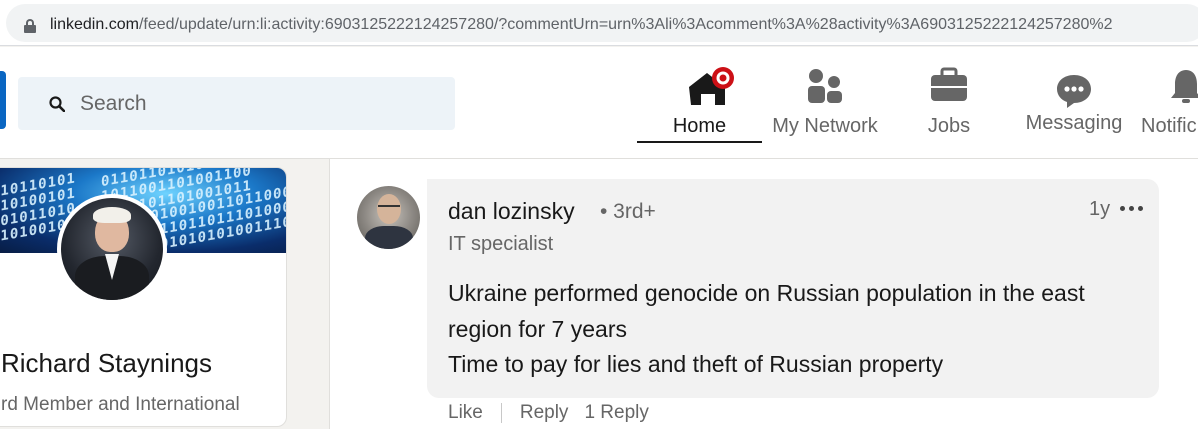 The image size is (1198, 429). Describe the element at coordinates (511, 211) in the screenshot. I see `comment-author-name: dan lozinsky` at that location.